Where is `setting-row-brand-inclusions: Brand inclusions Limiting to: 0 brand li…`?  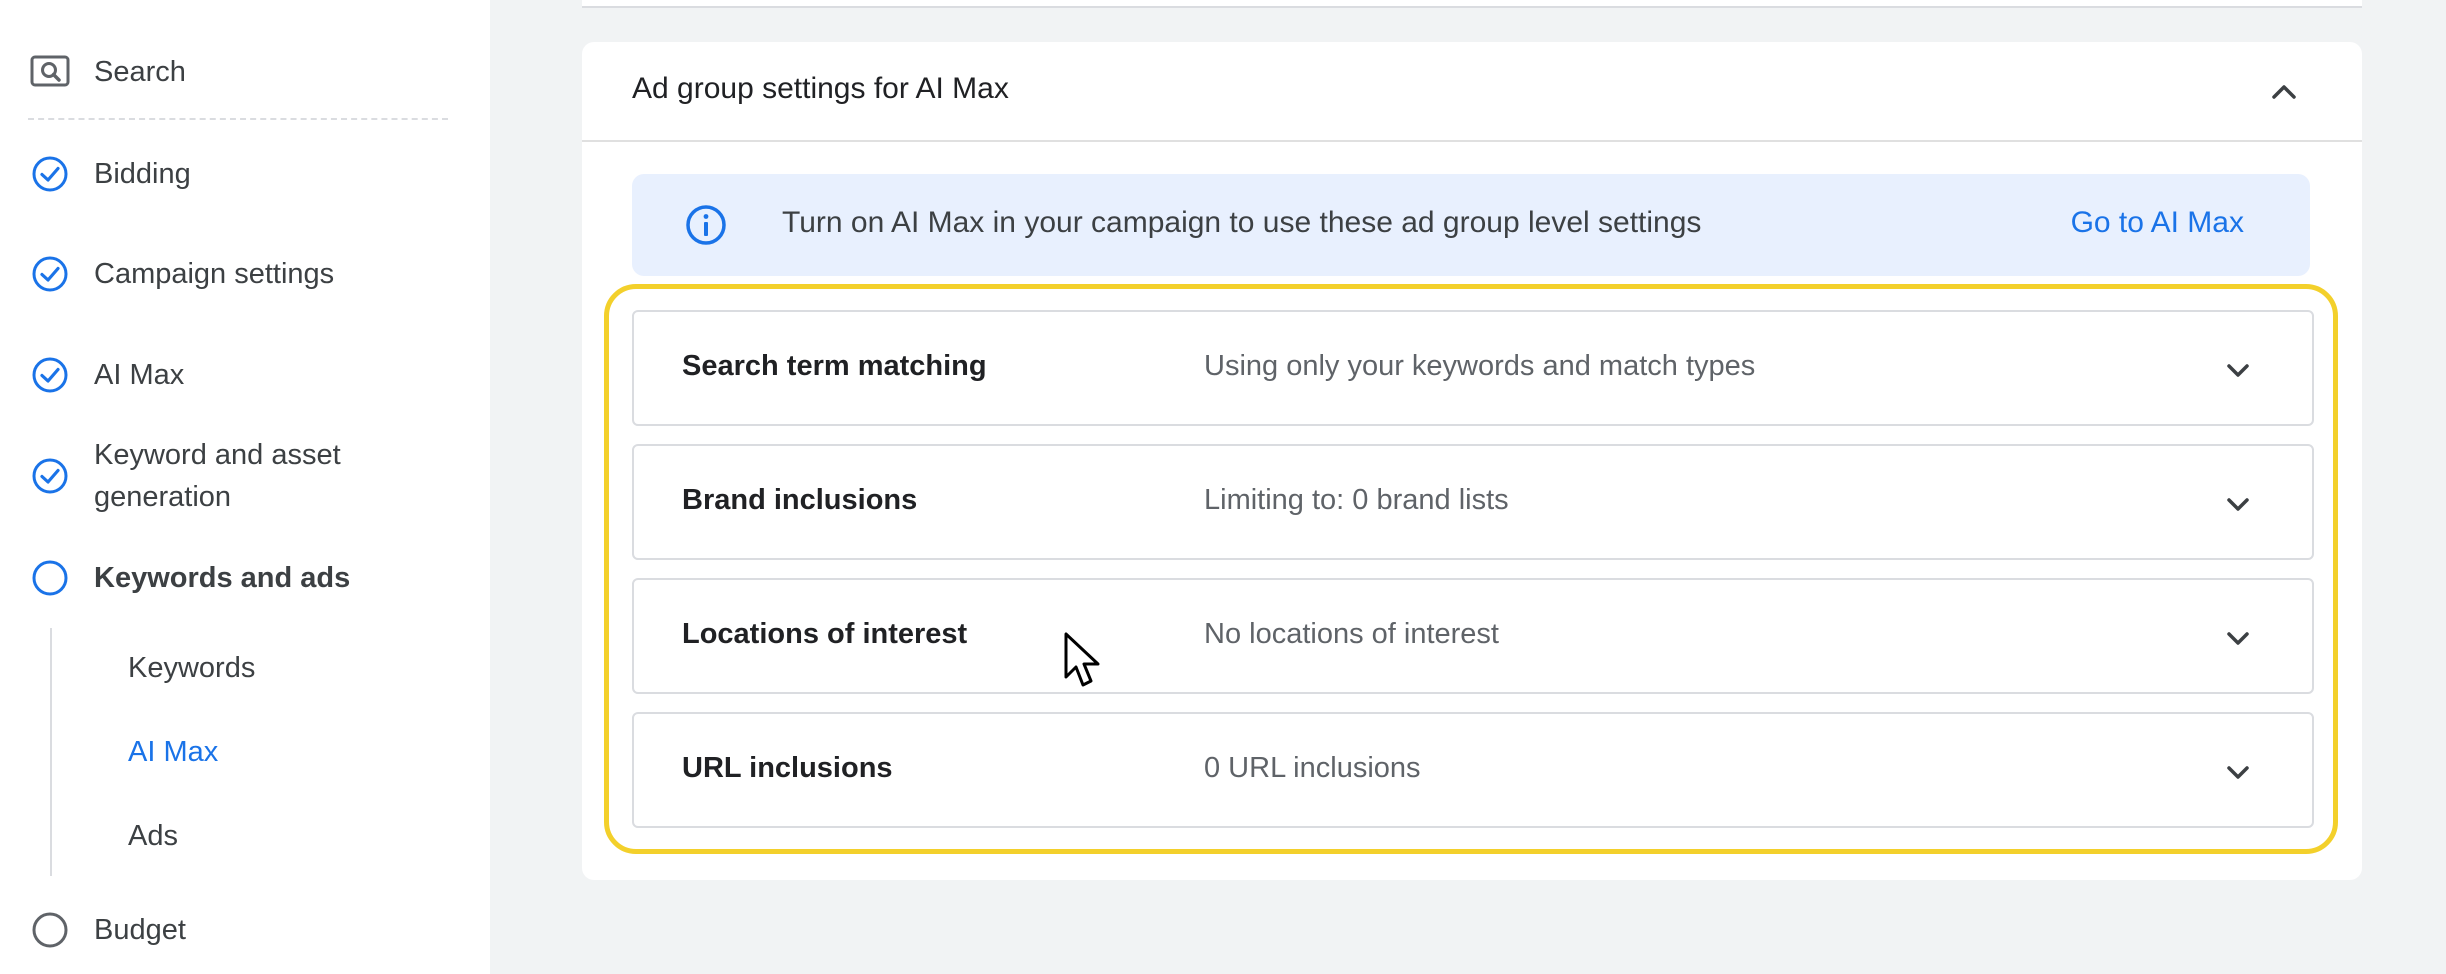
setting-row-brand-inclusions: Brand inclusions Limiting to: 0 brand li… is located at coordinates (1473, 502).